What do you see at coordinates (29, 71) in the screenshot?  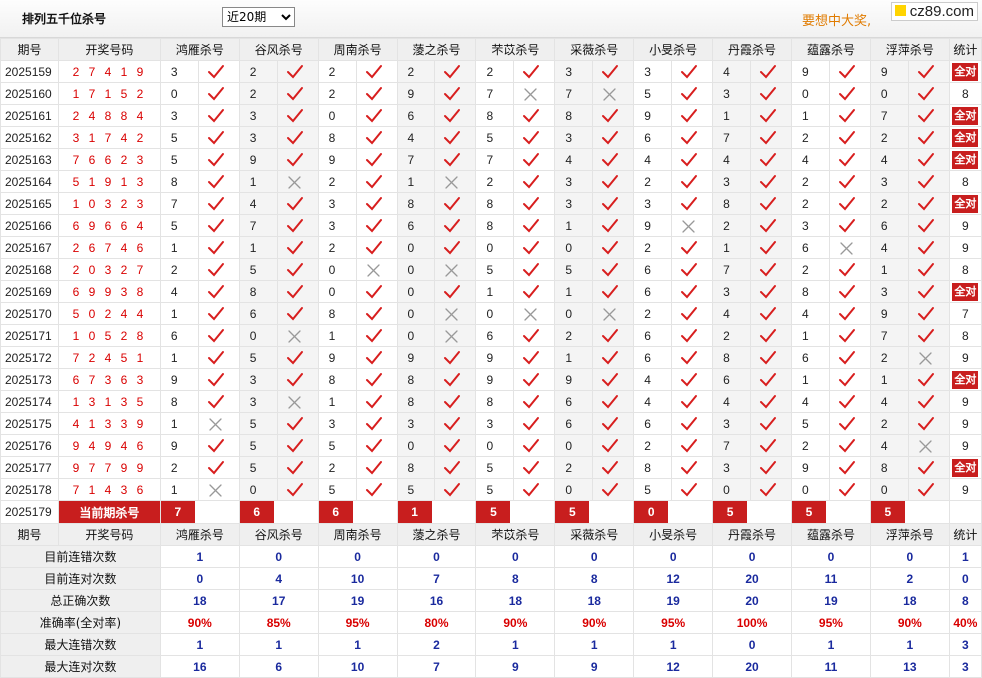 I see `issue-cell: 2025159` at bounding box center [29, 71].